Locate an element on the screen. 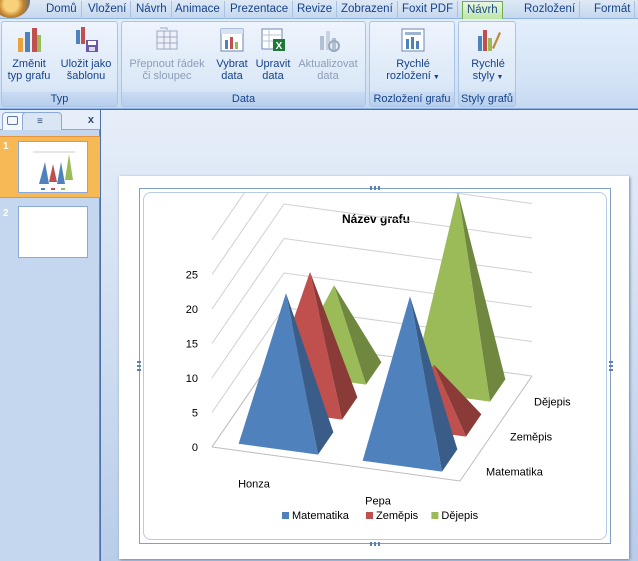 Image resolution: width=638 pixels, height=561 pixels. refresh-data-label-2: data is located at coordinates (328, 76).